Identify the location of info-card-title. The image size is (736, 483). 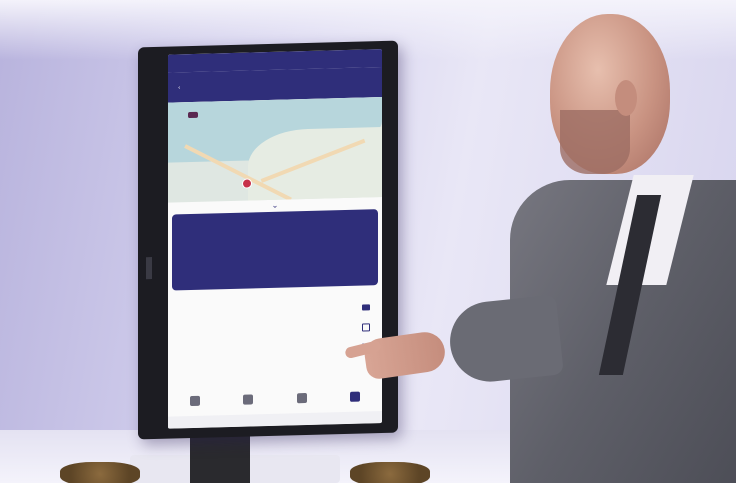
(275, 217).